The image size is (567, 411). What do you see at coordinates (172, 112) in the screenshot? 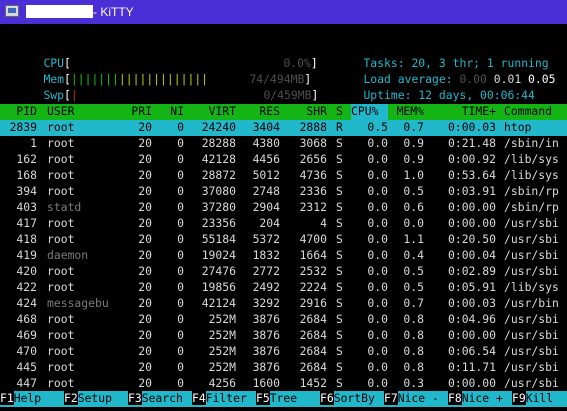
I see `col-ni: NI` at bounding box center [172, 112].